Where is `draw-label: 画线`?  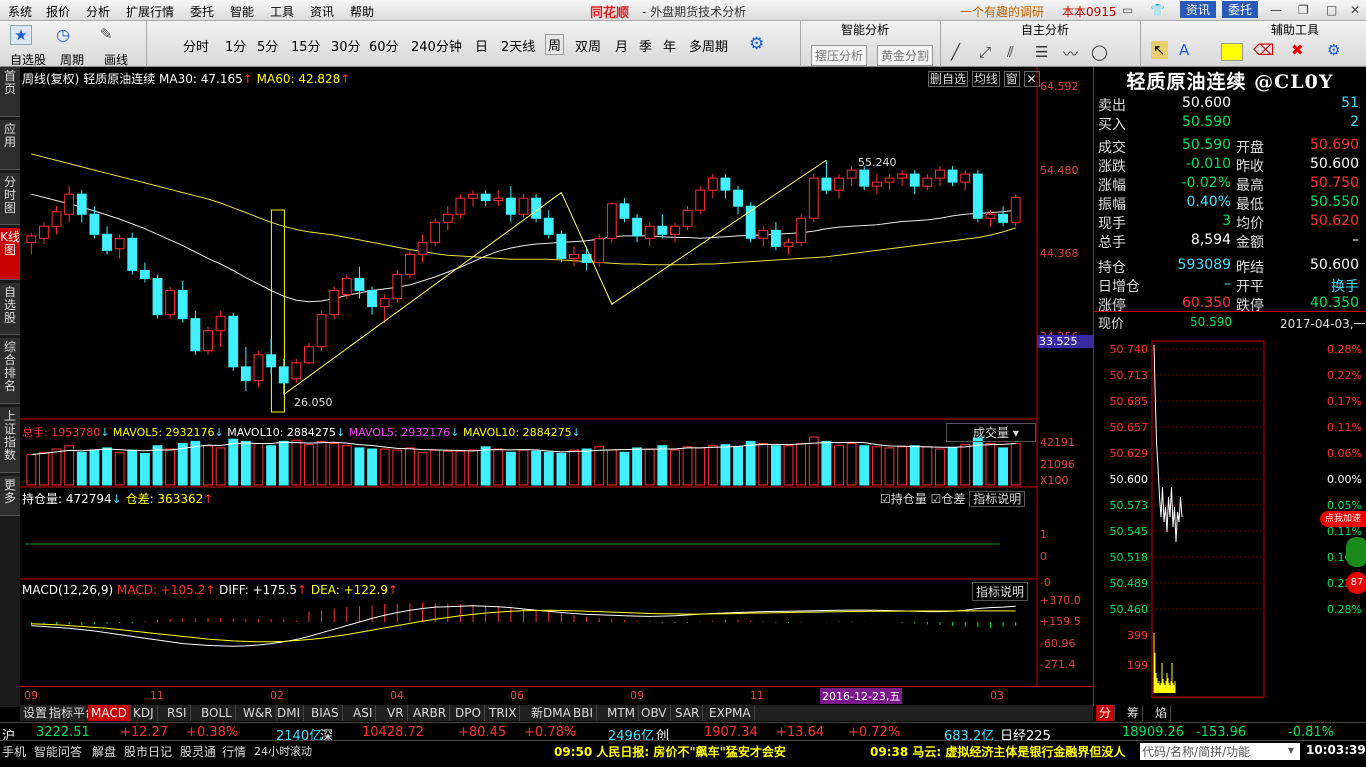
draw-label: 画线 is located at coordinates (116, 59).